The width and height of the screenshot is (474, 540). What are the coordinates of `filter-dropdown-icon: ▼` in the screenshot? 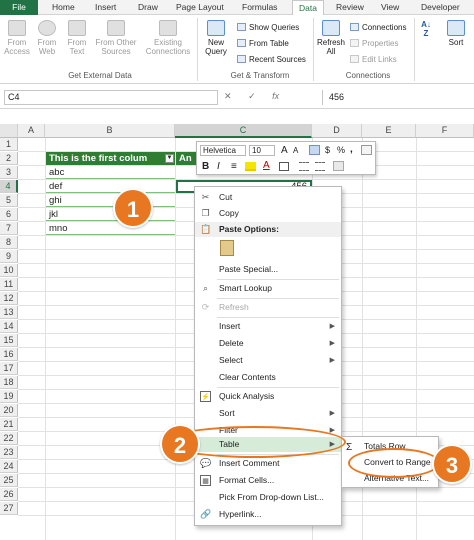 It's located at (169, 158).